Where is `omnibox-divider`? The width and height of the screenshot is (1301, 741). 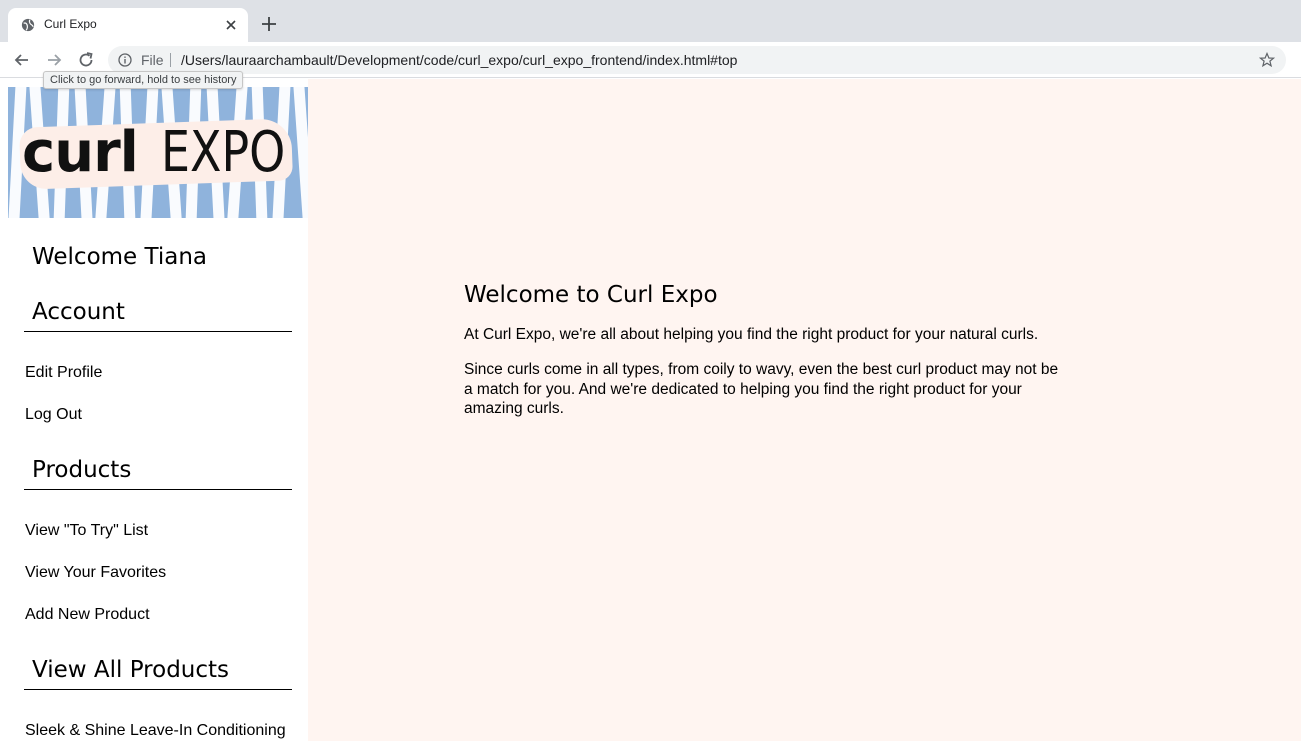
omnibox-divider is located at coordinates (170, 60).